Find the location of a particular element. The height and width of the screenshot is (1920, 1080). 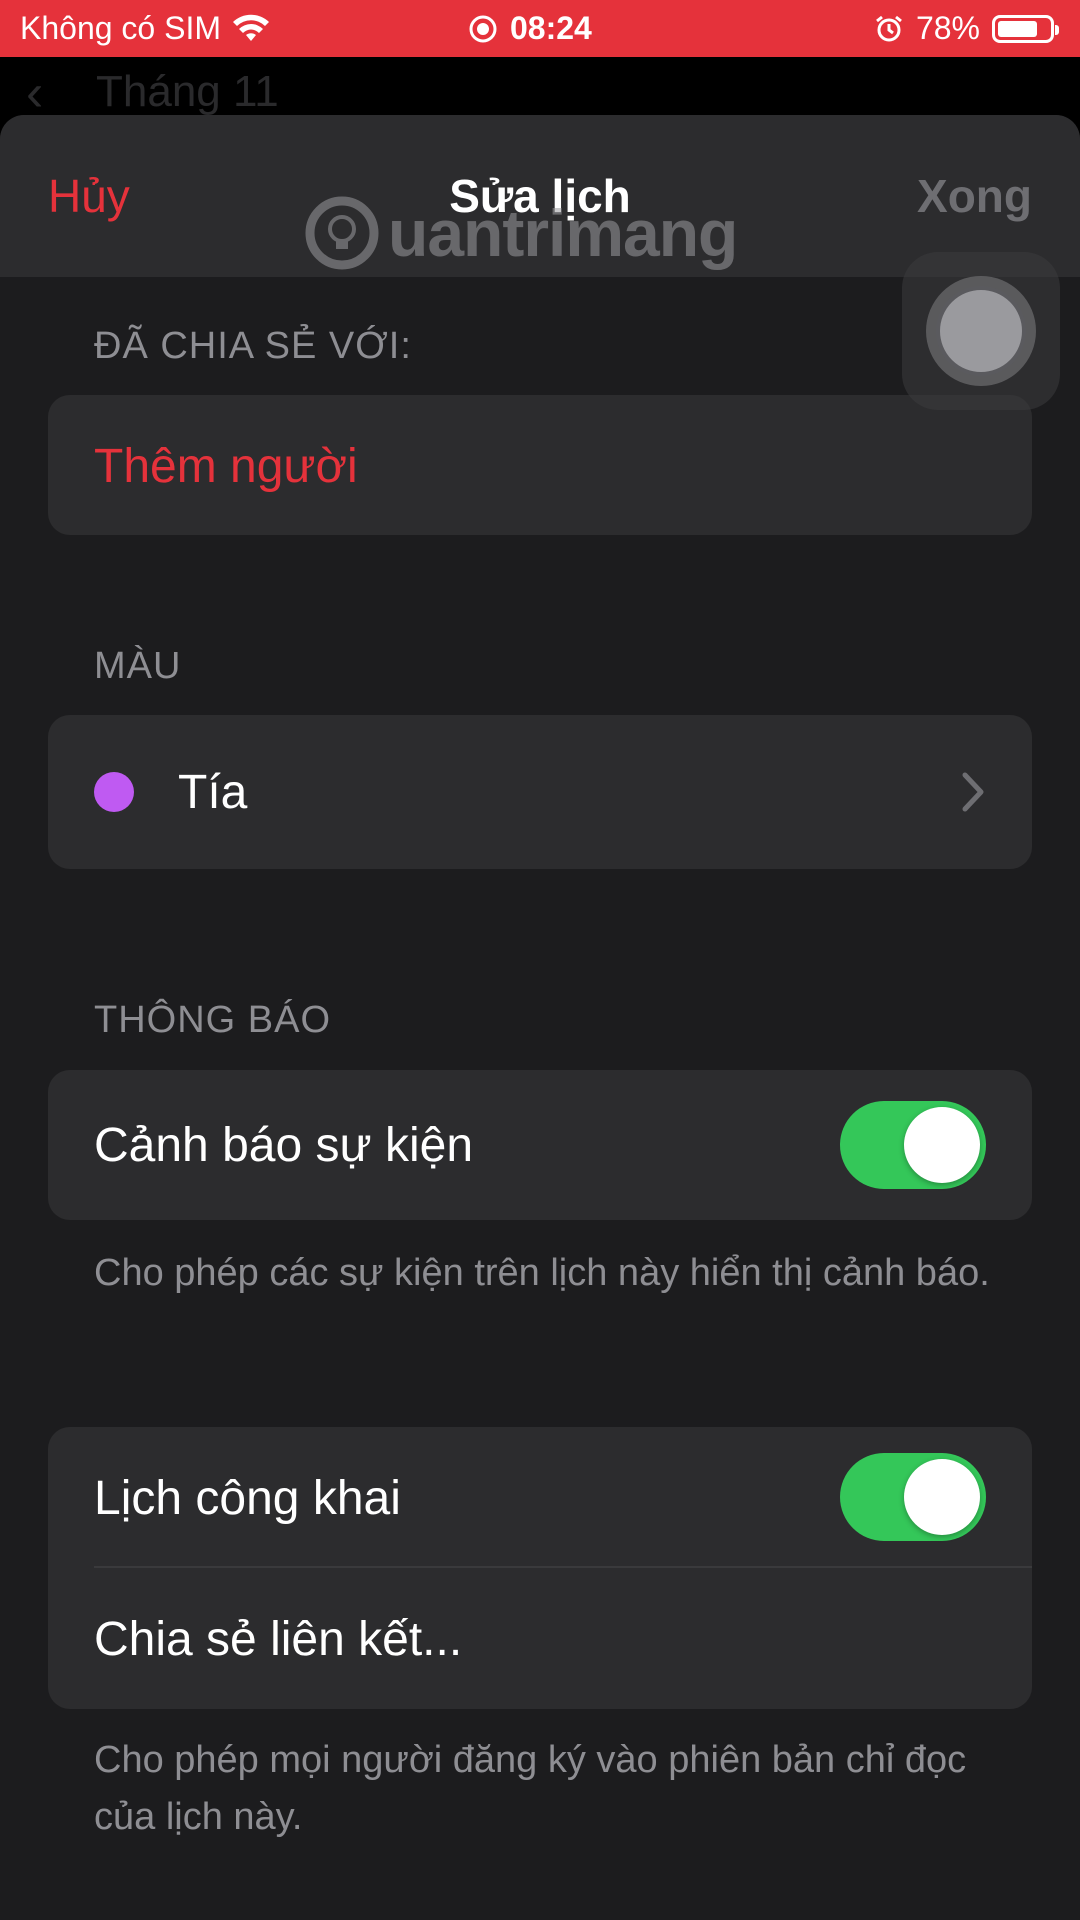

watermark: uantrimang is located at coordinates (520, 233).